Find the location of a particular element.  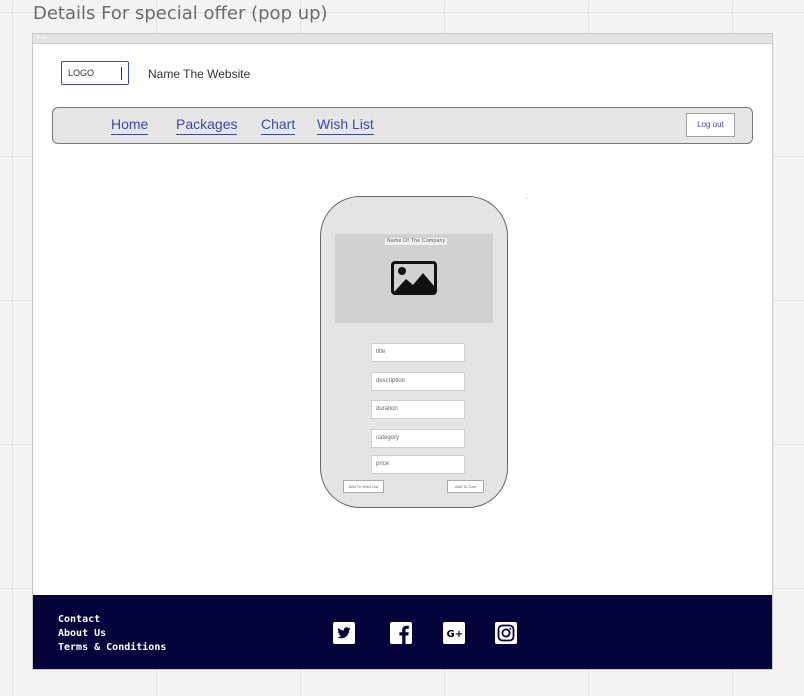

nav-link-wish-list: Wish List is located at coordinates (345, 126).